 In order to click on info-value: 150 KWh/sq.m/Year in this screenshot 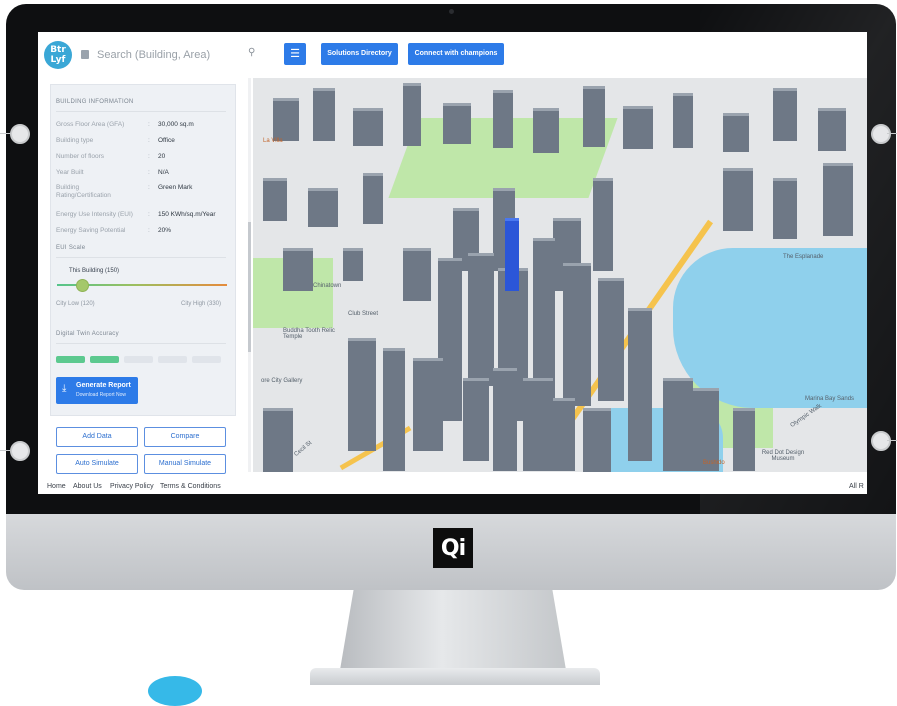, I will do `click(187, 214)`.